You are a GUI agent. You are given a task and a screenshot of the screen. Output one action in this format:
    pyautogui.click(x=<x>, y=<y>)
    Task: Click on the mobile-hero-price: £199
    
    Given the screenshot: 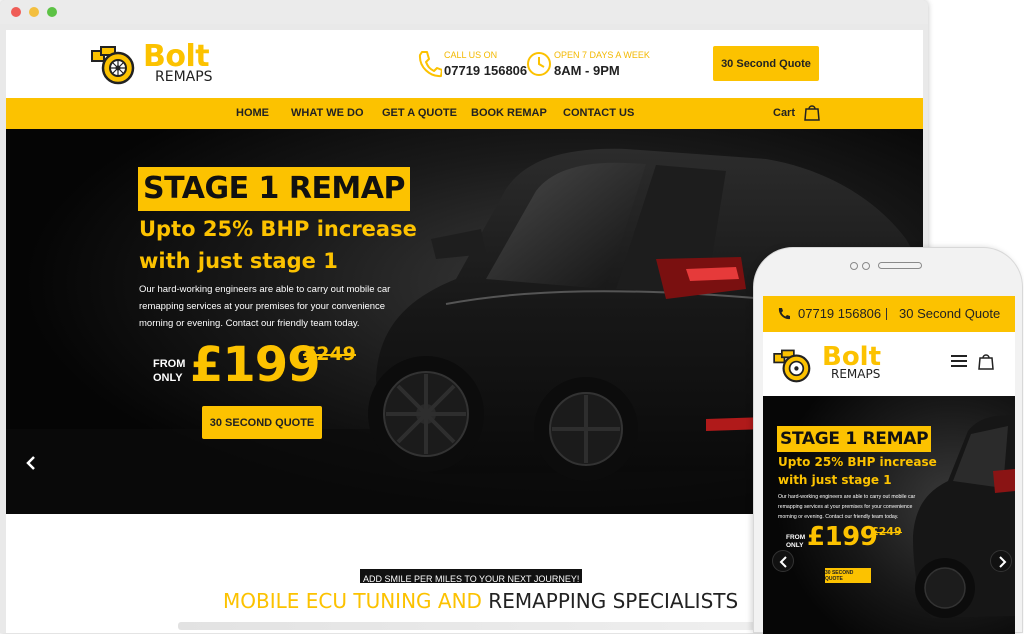 What is the action you would take?
    pyautogui.click(x=842, y=537)
    